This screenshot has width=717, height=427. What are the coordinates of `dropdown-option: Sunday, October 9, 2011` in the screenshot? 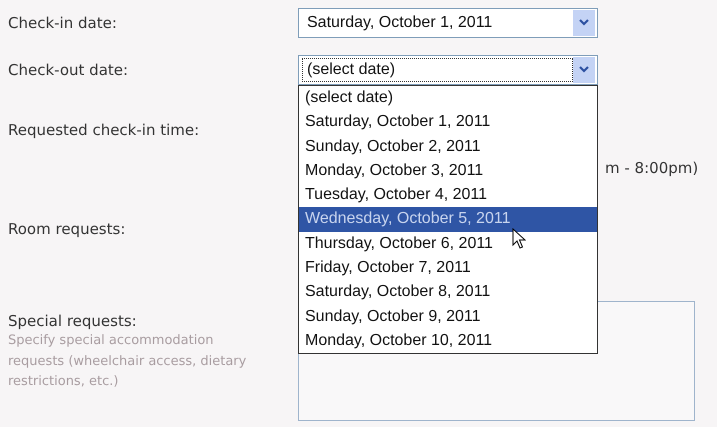 It's located at (448, 316).